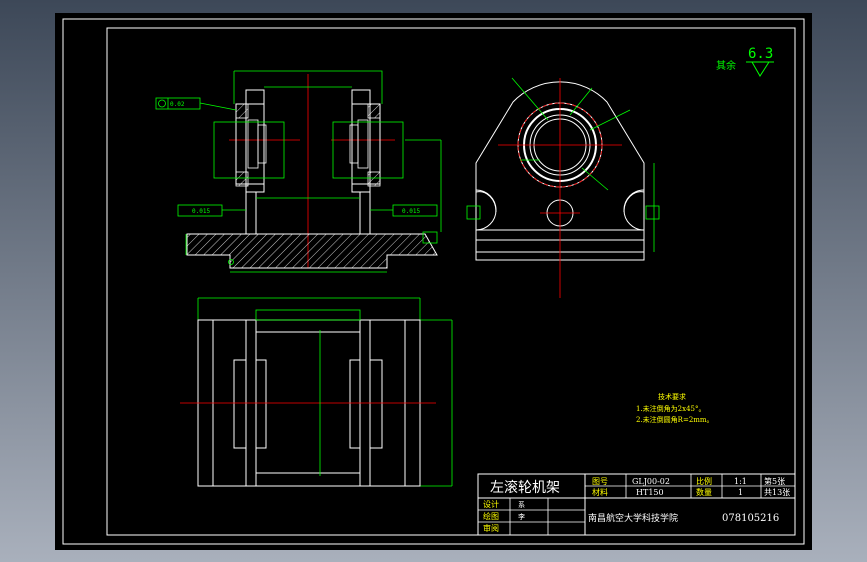  I want to click on qty-value: 1, so click(740, 492).